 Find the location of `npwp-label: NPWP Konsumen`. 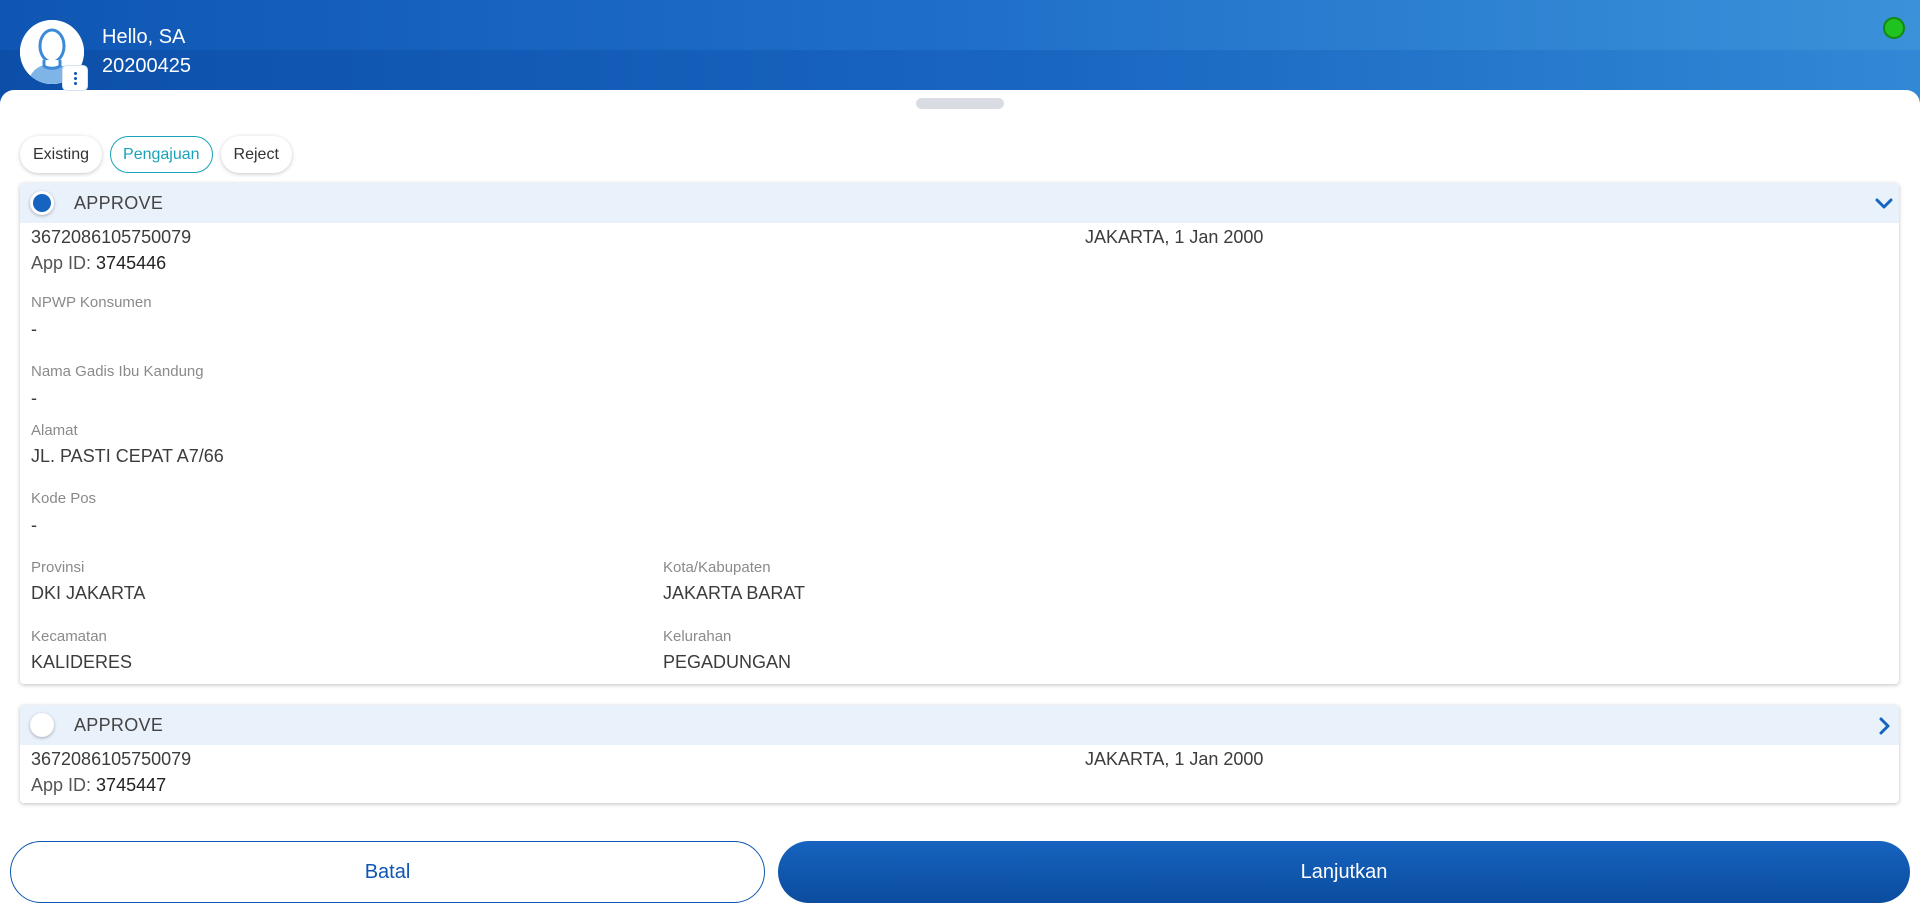

npwp-label: NPWP Konsumen is located at coordinates (91, 302).